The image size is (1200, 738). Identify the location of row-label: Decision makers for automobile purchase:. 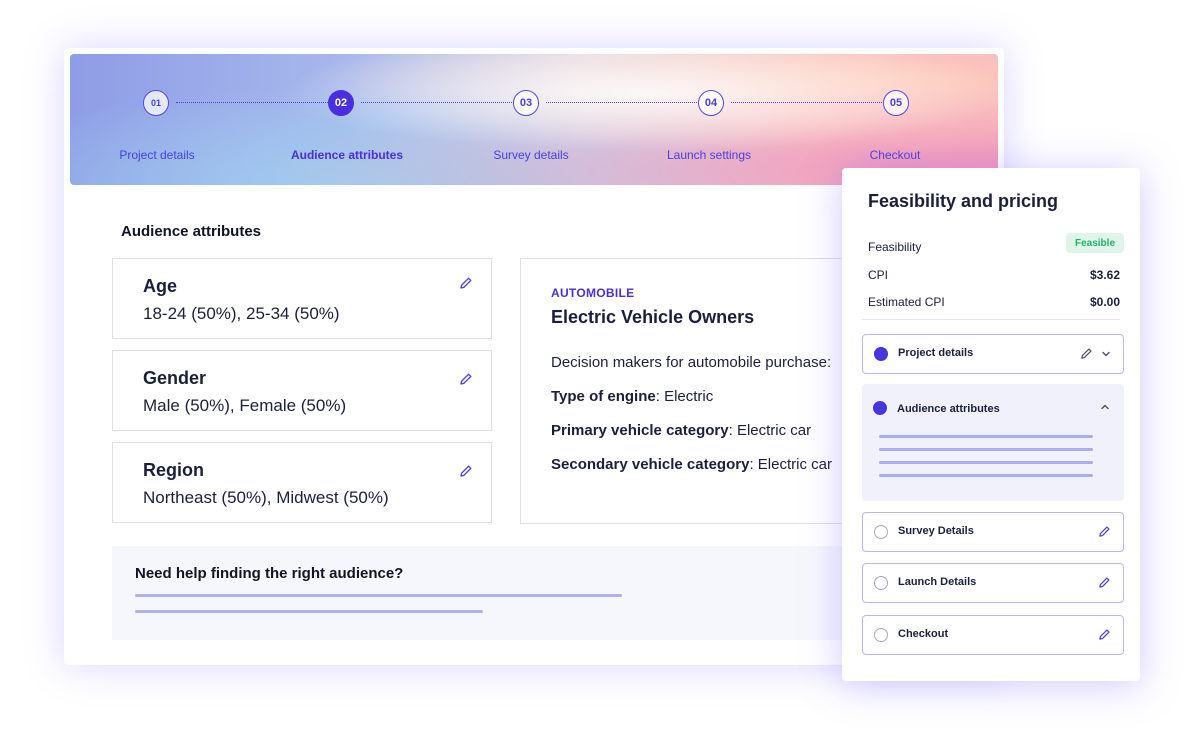
(691, 362).